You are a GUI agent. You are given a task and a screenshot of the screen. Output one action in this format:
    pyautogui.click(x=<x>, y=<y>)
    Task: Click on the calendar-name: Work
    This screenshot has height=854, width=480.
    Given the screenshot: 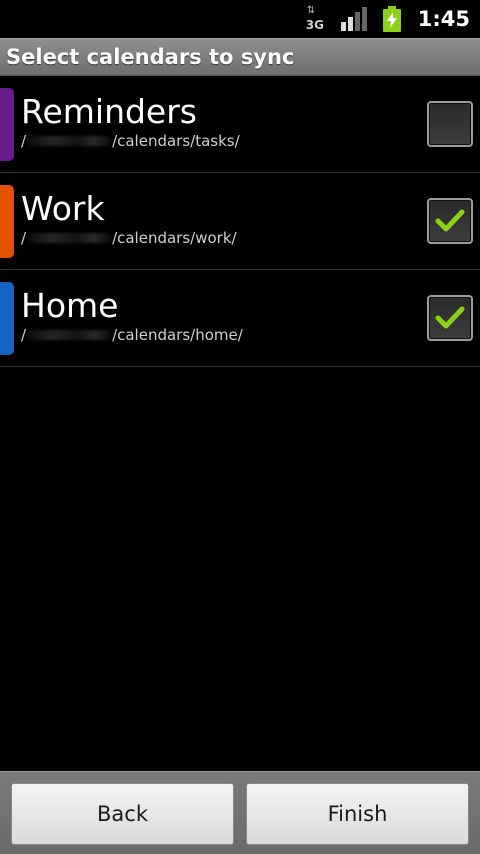 What is the action you would take?
    pyautogui.click(x=63, y=208)
    